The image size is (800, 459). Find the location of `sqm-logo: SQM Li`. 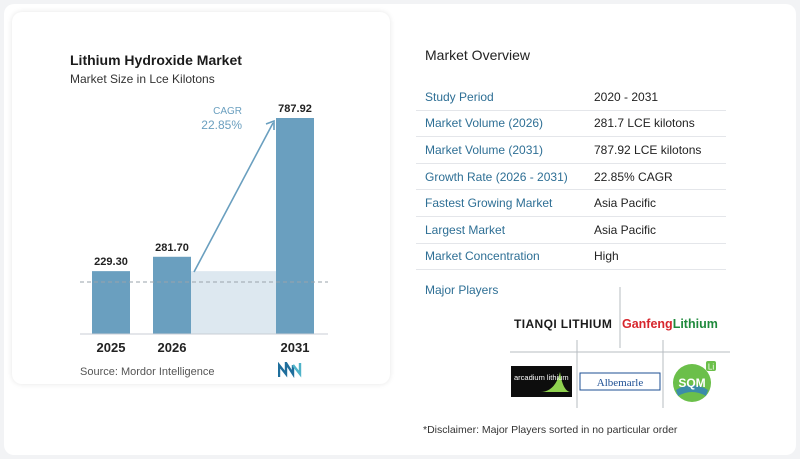

sqm-logo: SQM Li is located at coordinates (694, 381).